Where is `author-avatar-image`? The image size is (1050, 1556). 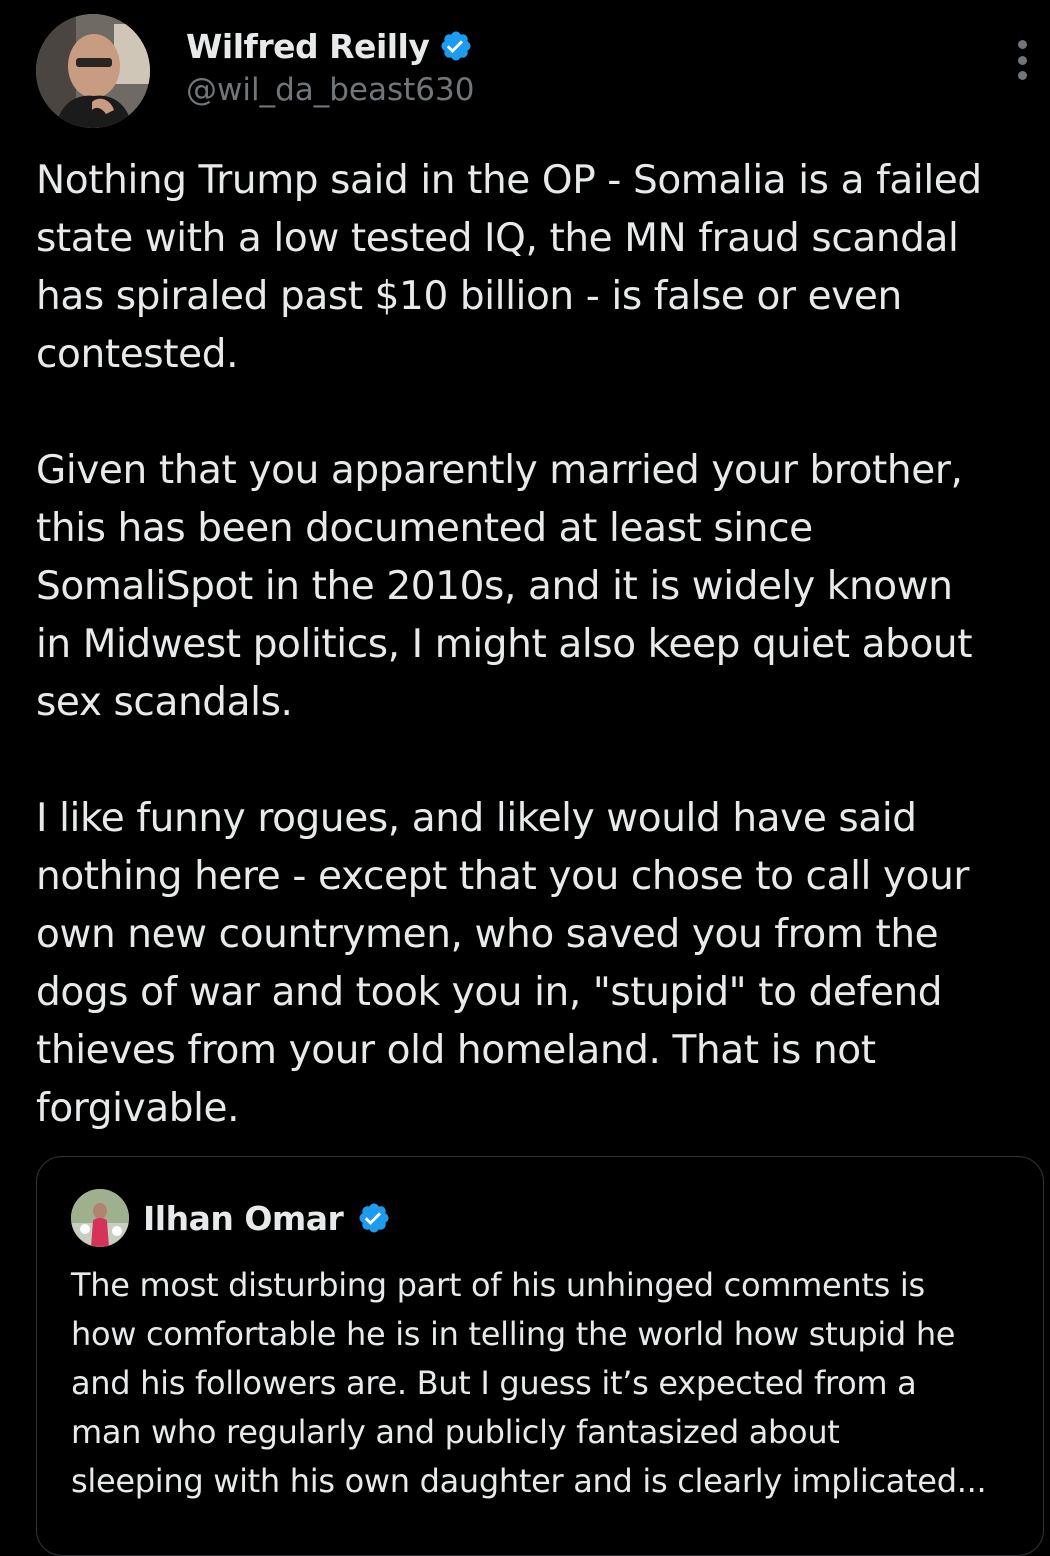
author-avatar-image is located at coordinates (93, 71).